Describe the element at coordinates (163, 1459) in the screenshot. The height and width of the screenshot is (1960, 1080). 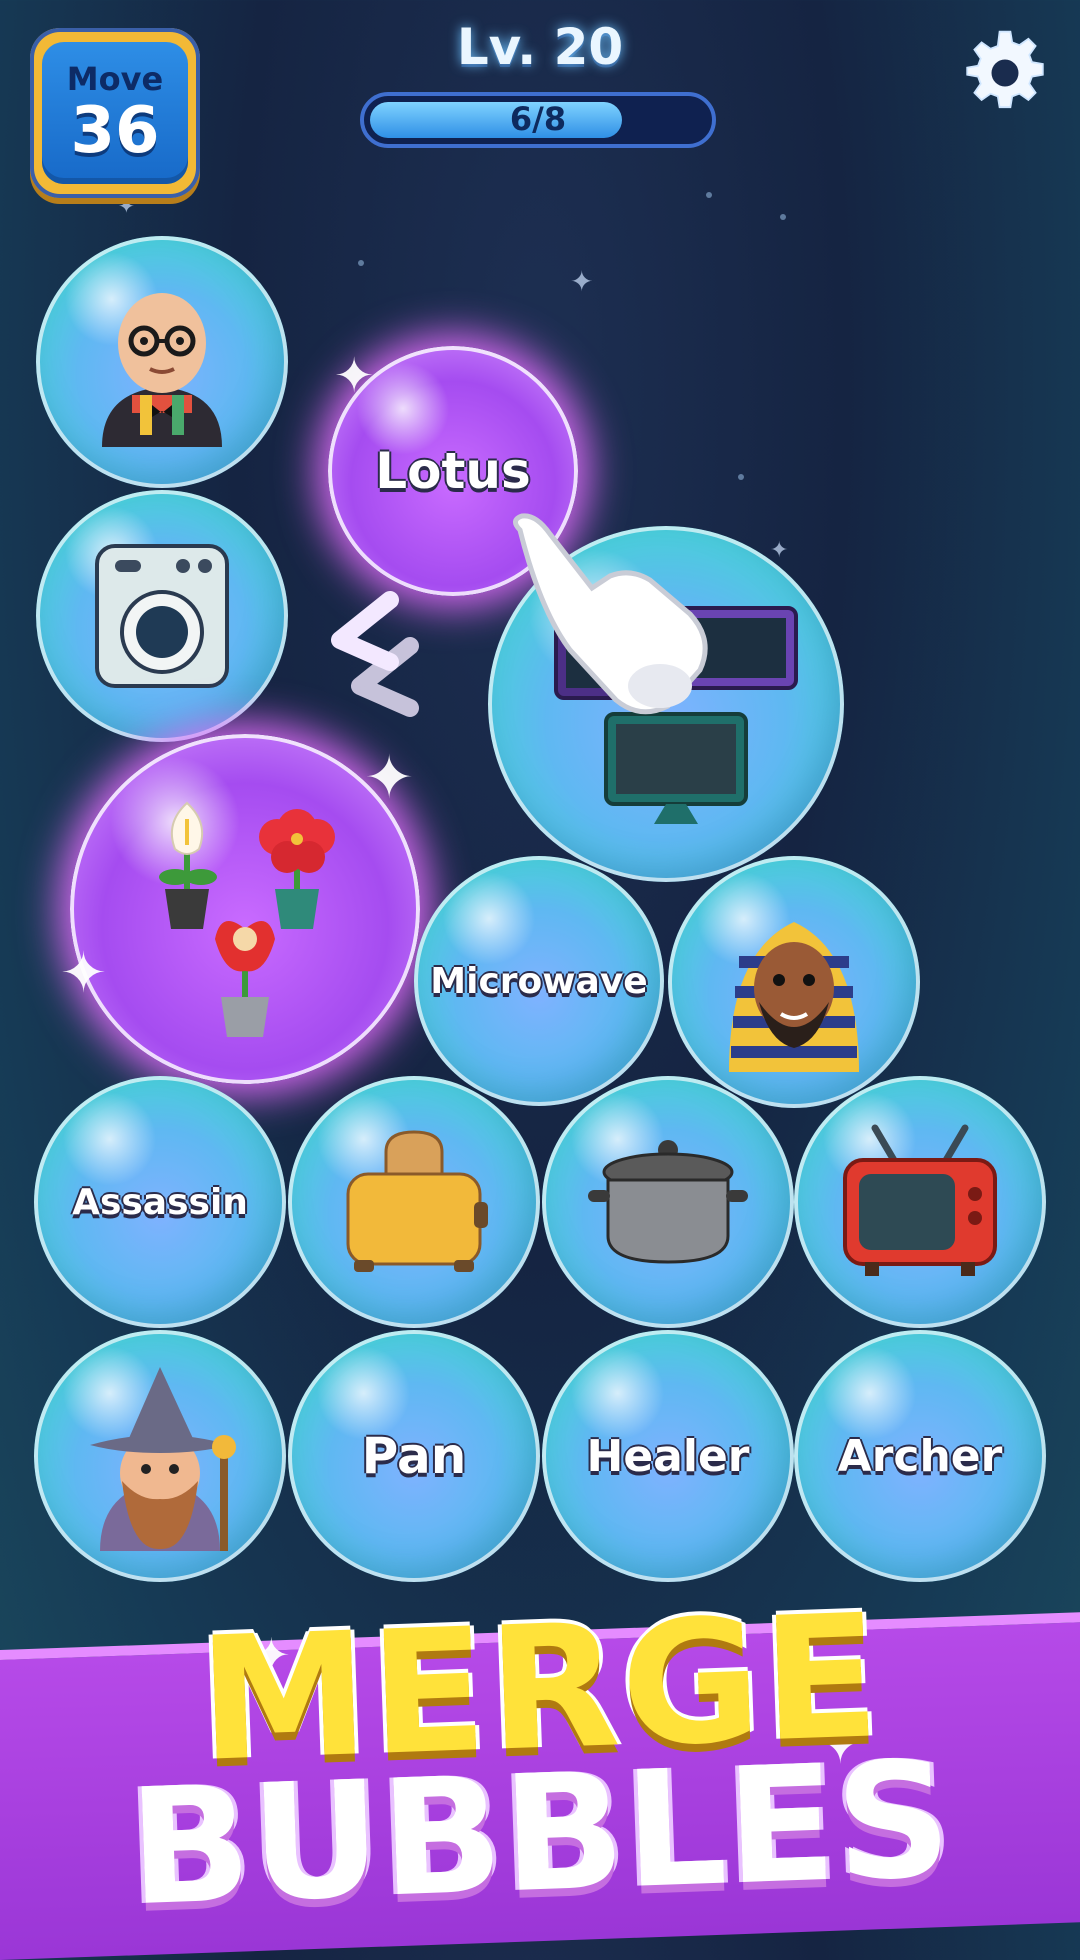
I see `wizard-icon` at that location.